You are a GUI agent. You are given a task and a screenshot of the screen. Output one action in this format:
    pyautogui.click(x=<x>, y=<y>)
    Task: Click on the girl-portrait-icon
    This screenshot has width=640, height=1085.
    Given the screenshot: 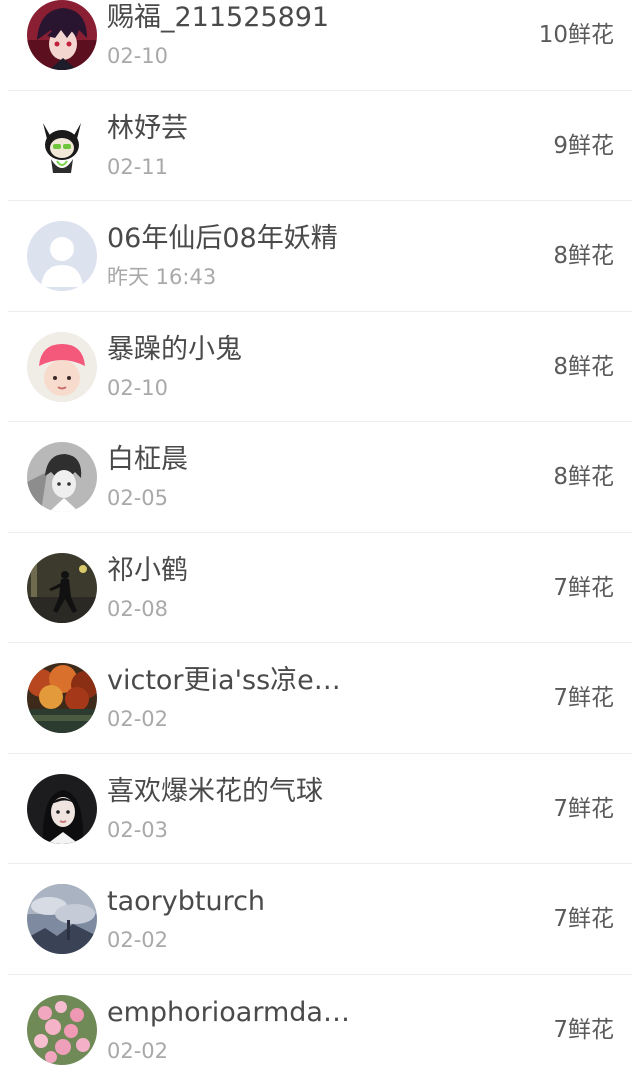 What is the action you would take?
    pyautogui.click(x=62, y=809)
    